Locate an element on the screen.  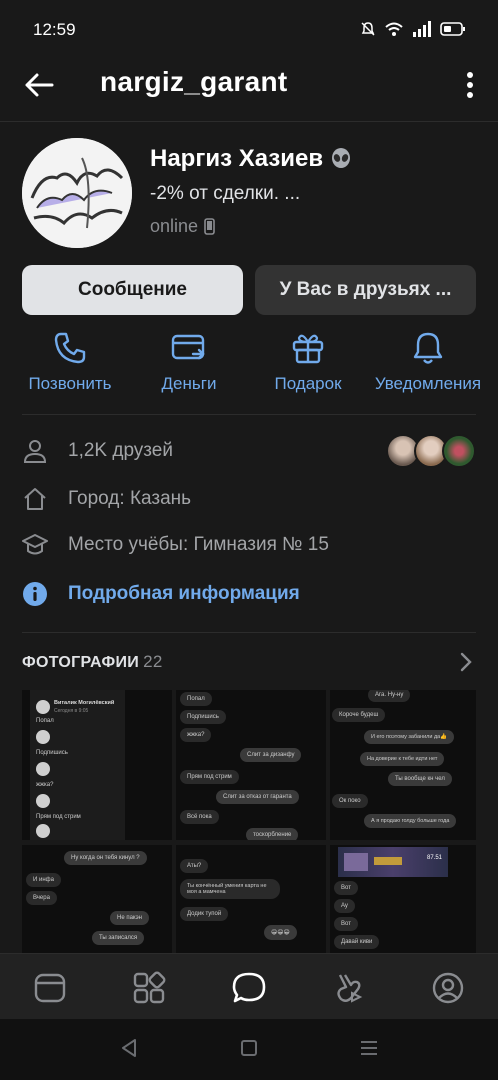
notifications-label: Уведомления is located at coordinates (428, 383).